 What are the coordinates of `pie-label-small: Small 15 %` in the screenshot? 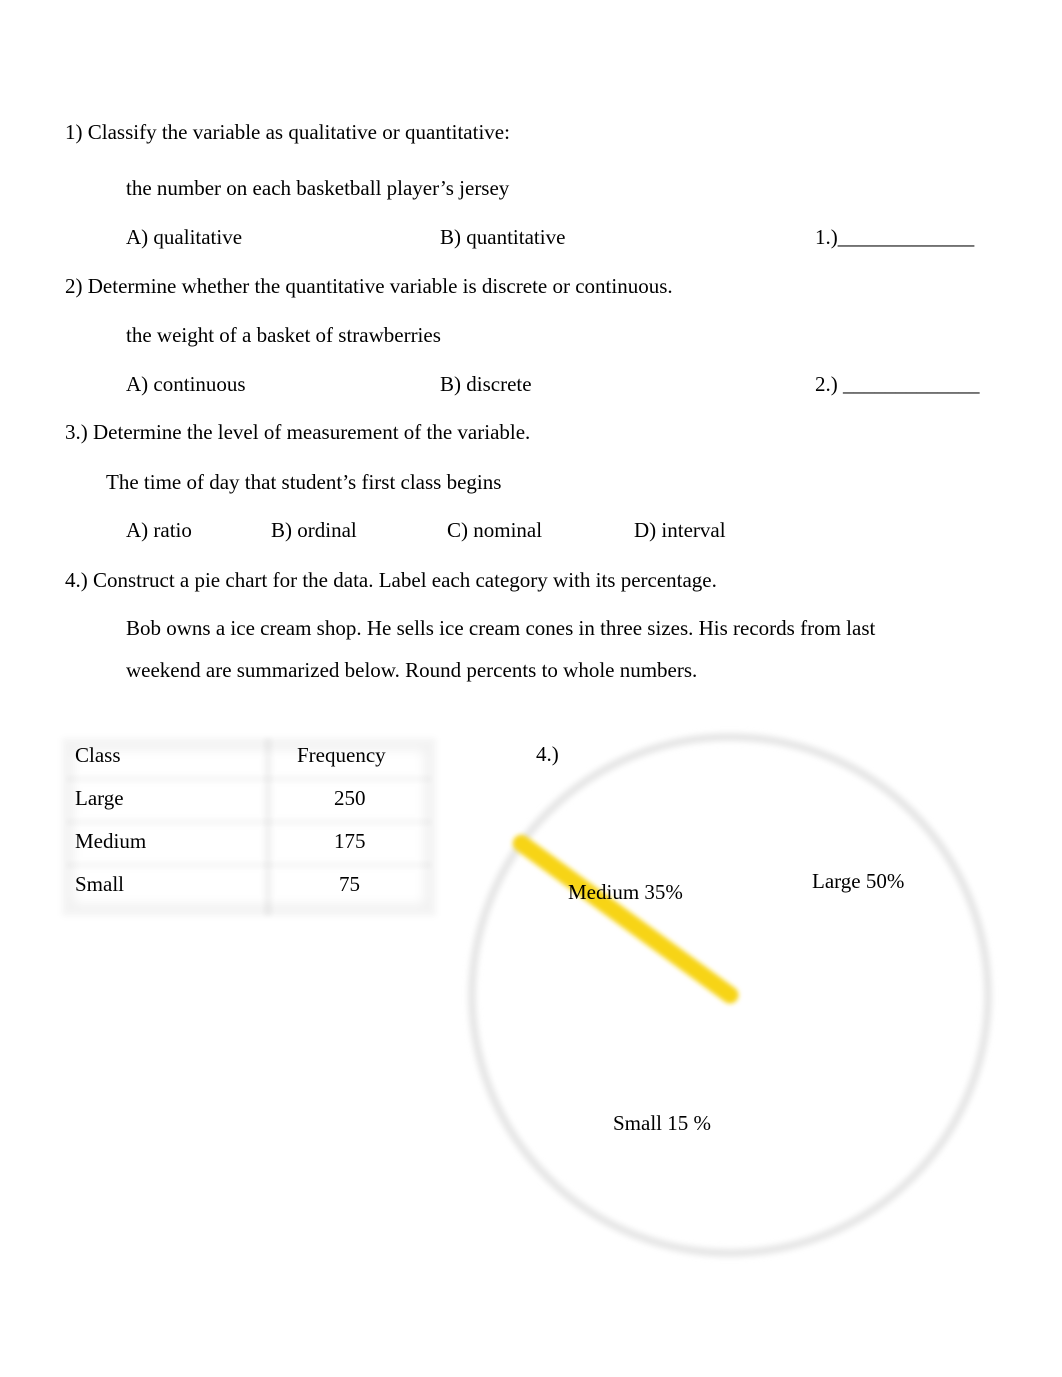 It's located at (662, 1123).